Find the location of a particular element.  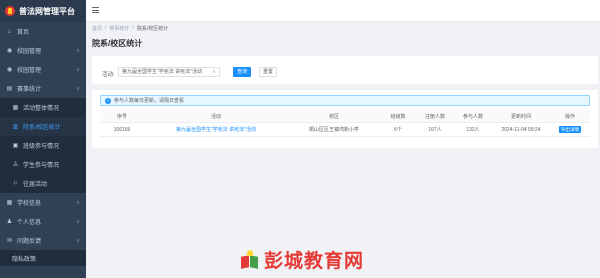

notice-text: 参与人数每日更新，请隔日查看 is located at coordinates (149, 101).